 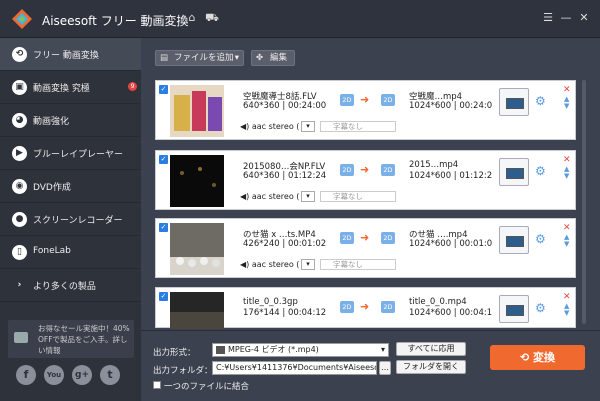 I want to click on sidebar-item-bluray: ▶ ブルーレイプレーヤー, so click(x=70, y=153).